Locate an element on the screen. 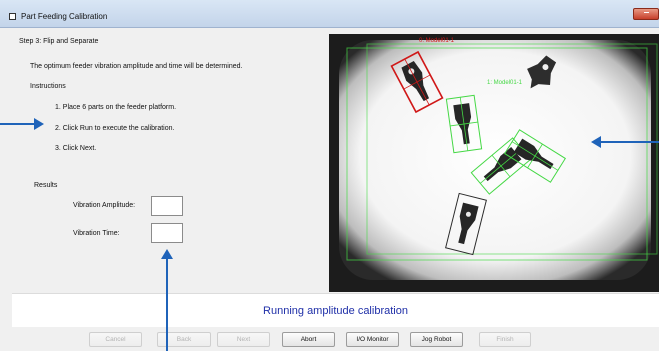 Image resolution: width=659 pixels, height=351 pixels. step-heading: Step 3: Flip and Separate is located at coordinates (59, 41).